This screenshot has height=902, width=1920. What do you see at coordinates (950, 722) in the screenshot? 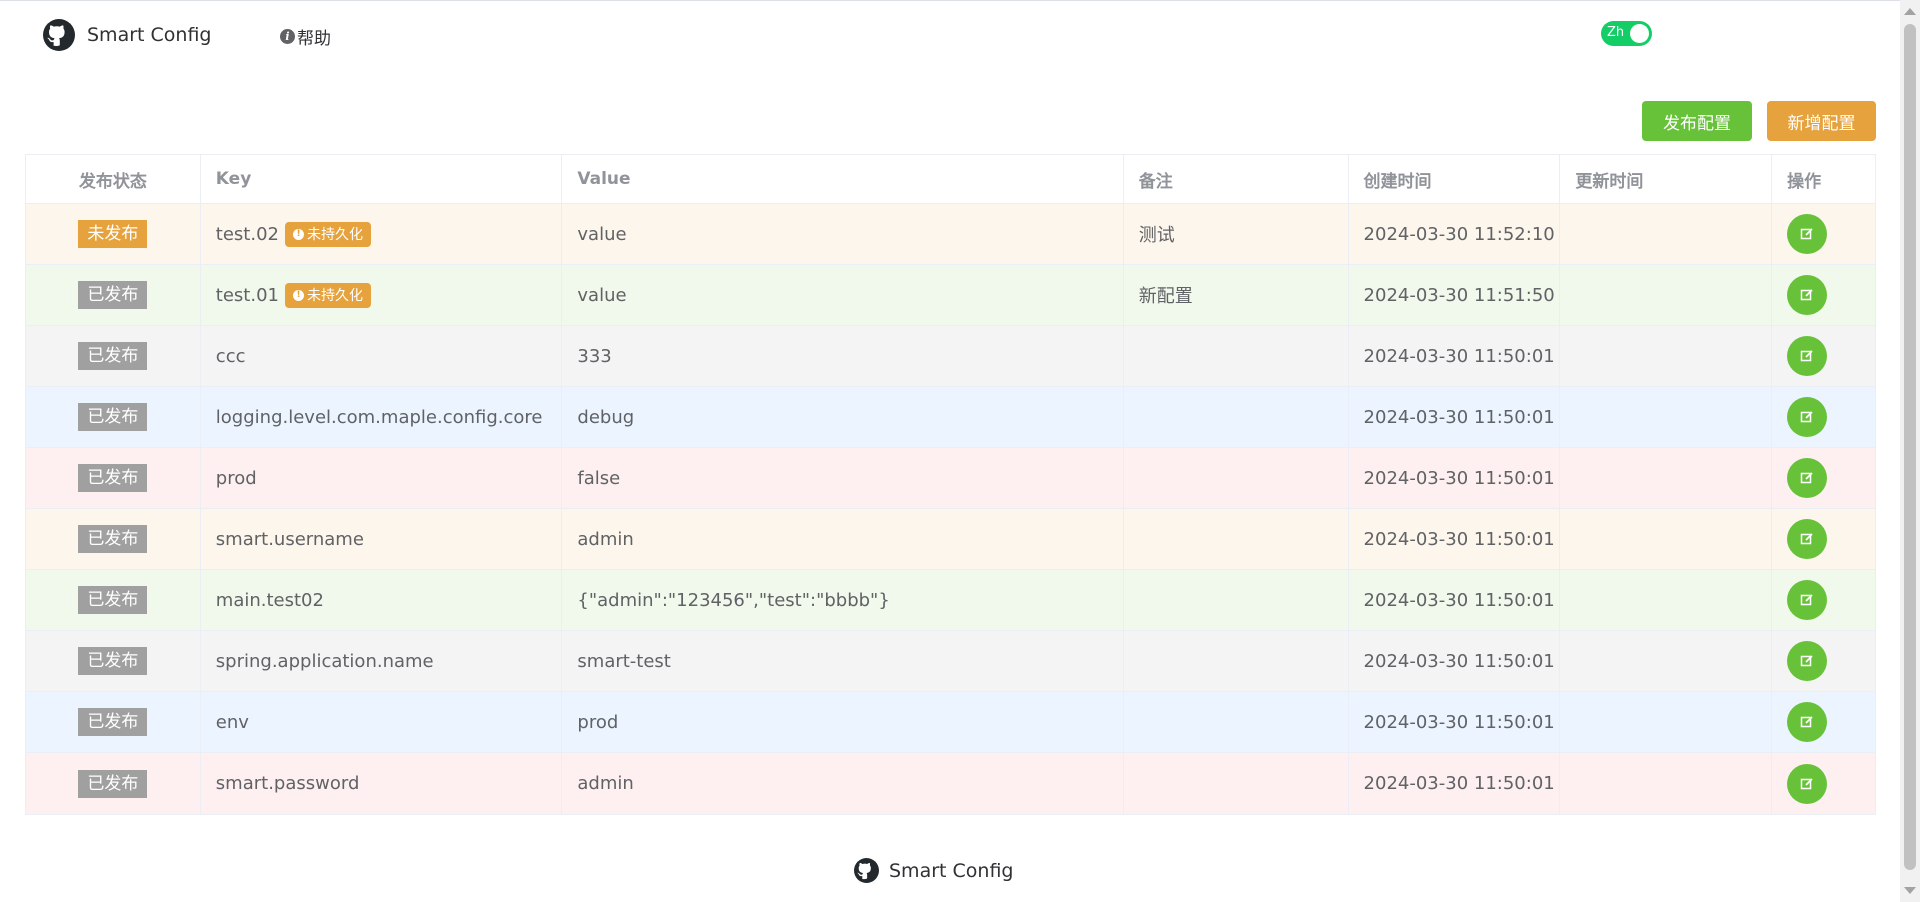
I see `table-row: 已发布 env prod 2024-03-30 11:50:01` at bounding box center [950, 722].